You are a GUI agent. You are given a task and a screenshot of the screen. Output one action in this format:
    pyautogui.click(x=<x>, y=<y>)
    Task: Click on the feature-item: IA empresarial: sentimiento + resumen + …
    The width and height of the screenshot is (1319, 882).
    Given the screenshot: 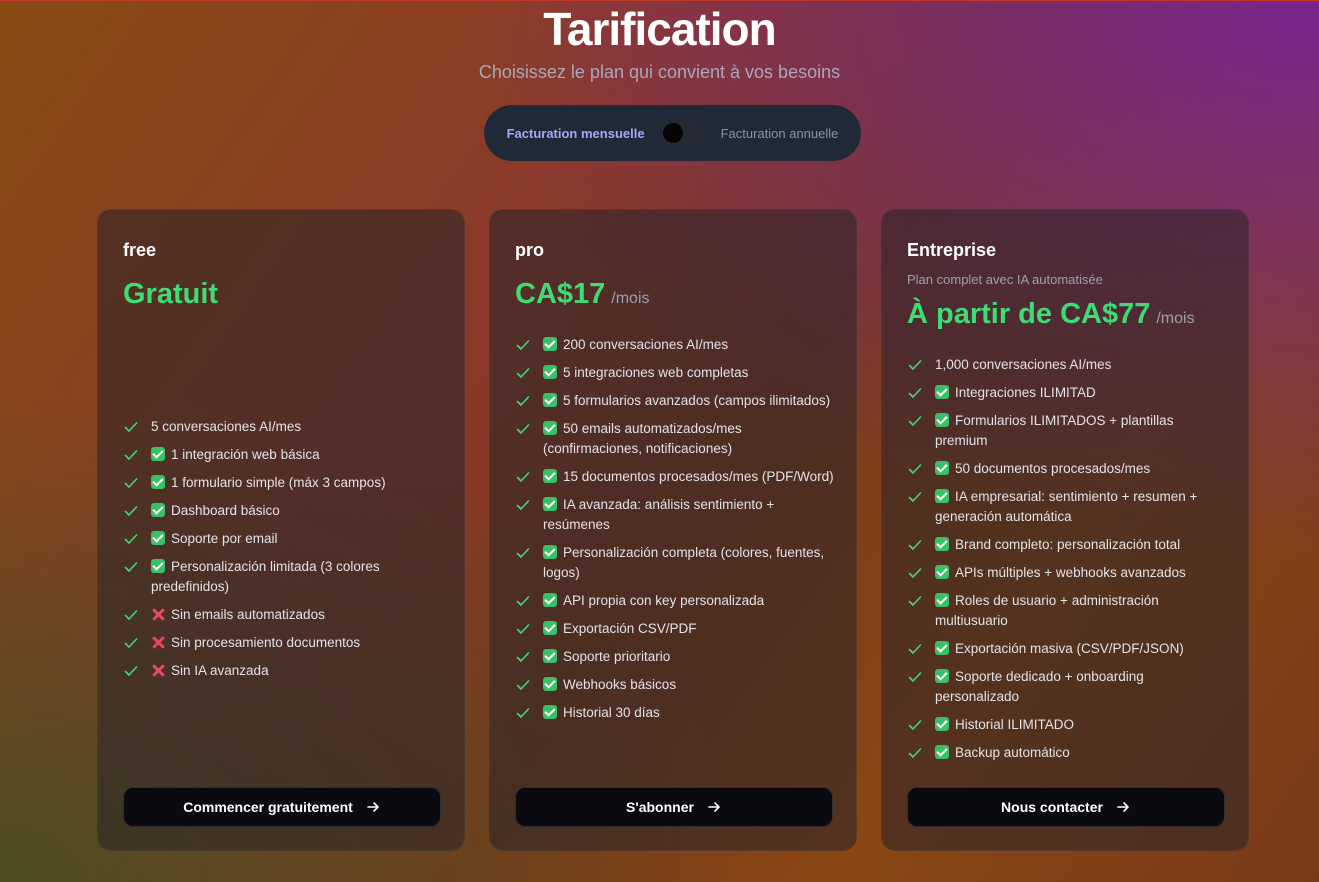 What is the action you would take?
    pyautogui.click(x=1067, y=507)
    